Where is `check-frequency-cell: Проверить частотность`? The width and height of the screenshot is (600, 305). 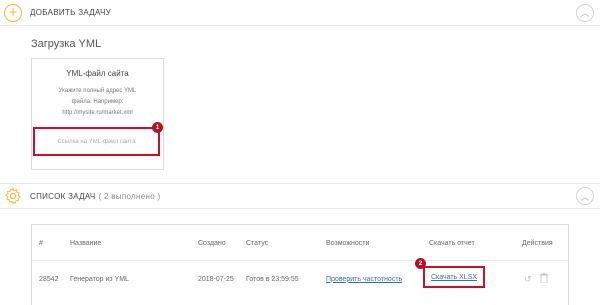 check-frequency-cell: Проверить частотность is located at coordinates (364, 279).